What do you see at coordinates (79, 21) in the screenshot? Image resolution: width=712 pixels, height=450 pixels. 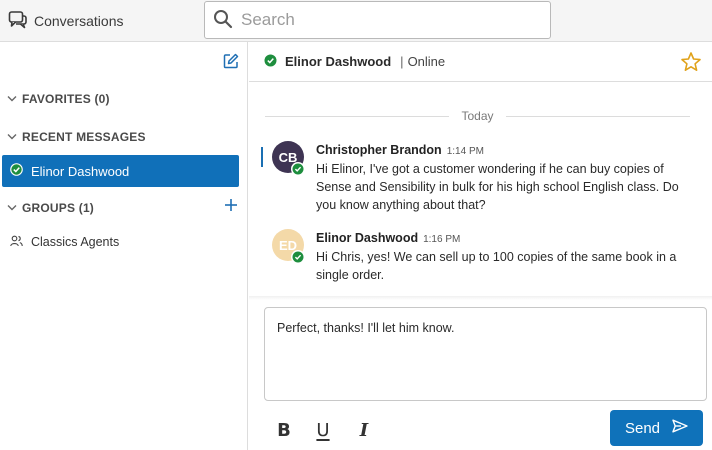 I see `app-title: Conversations` at bounding box center [79, 21].